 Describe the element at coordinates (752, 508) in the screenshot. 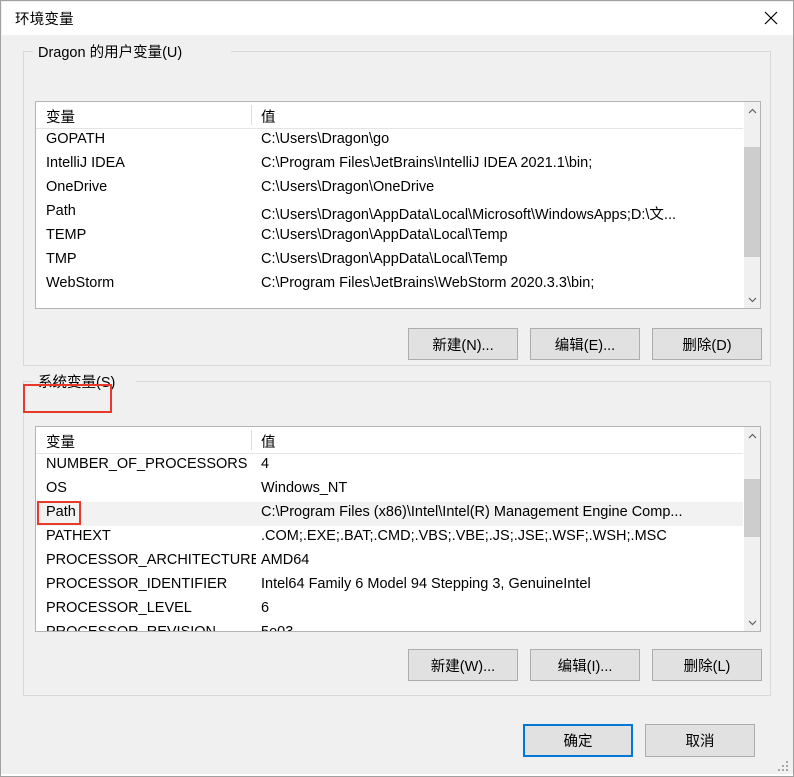

I see `system-scrollbar-thumb` at that location.